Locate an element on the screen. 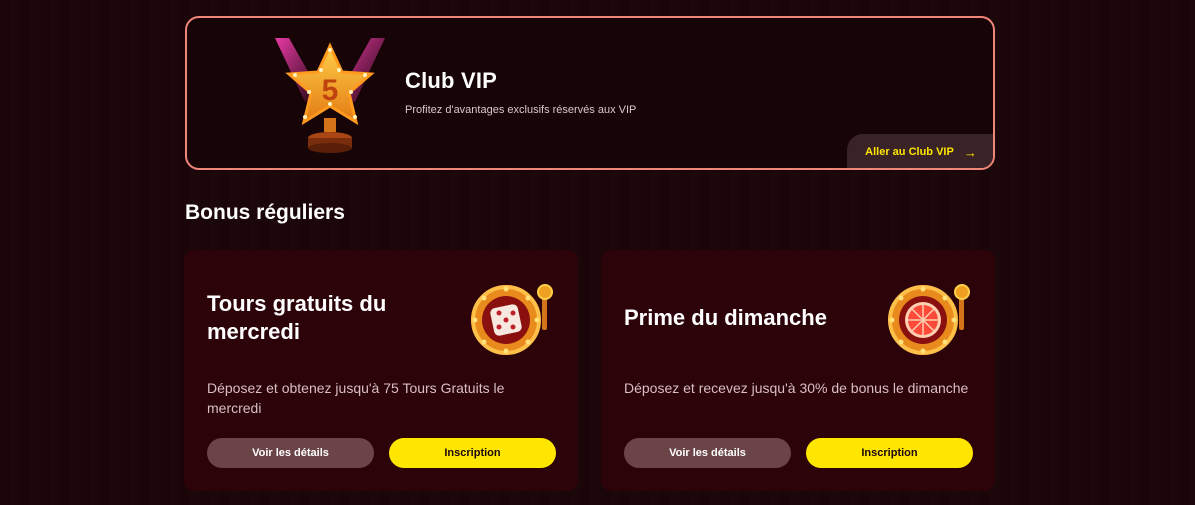 The width and height of the screenshot is (1195, 505). dice-slot-icon is located at coordinates (512, 319).